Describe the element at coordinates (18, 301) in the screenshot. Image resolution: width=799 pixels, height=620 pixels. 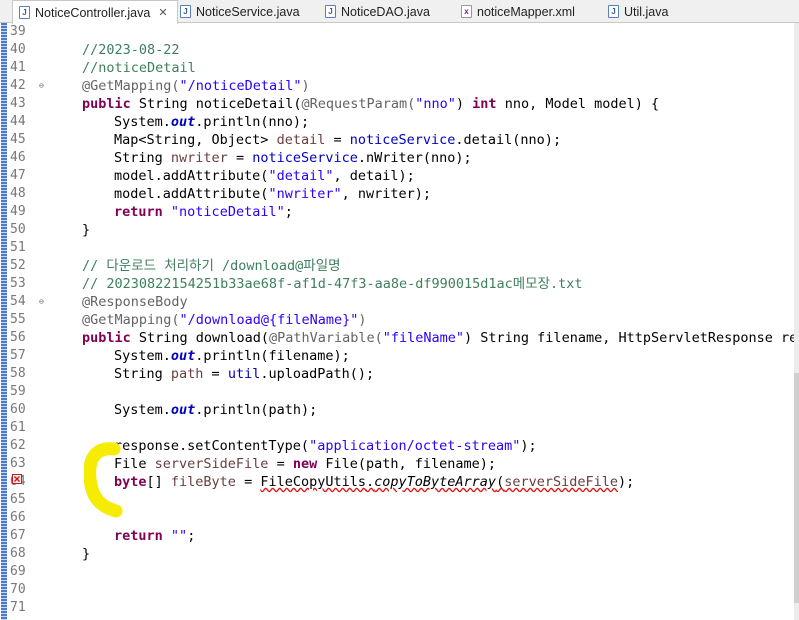
I see `line-number: 54` at that location.